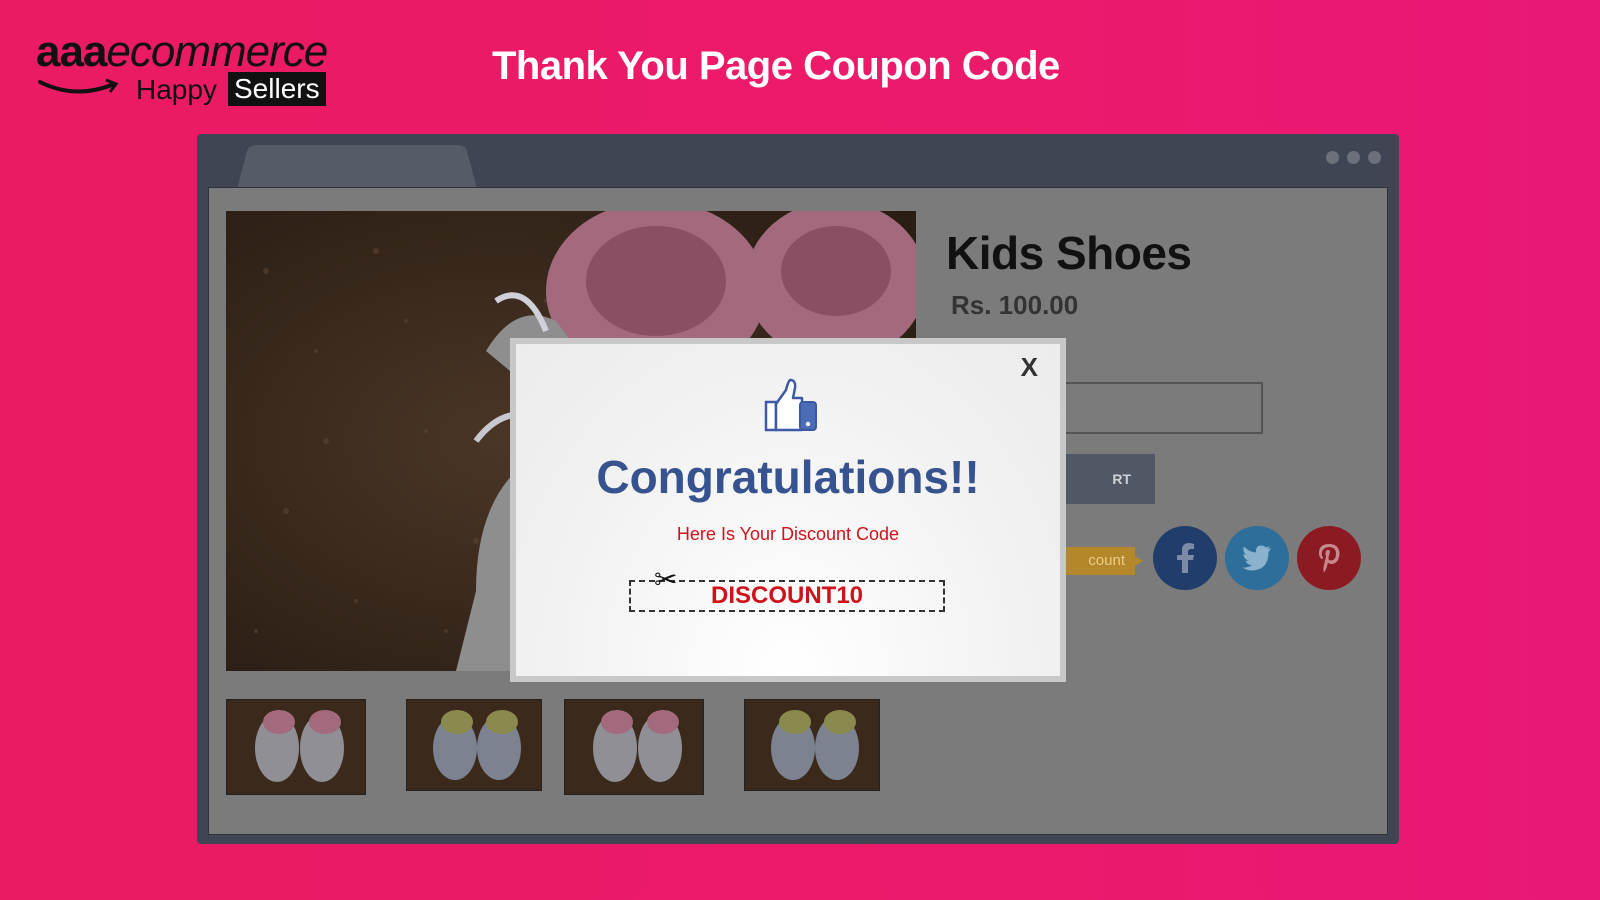  I want to click on facebook-share-button, so click(1185, 558).